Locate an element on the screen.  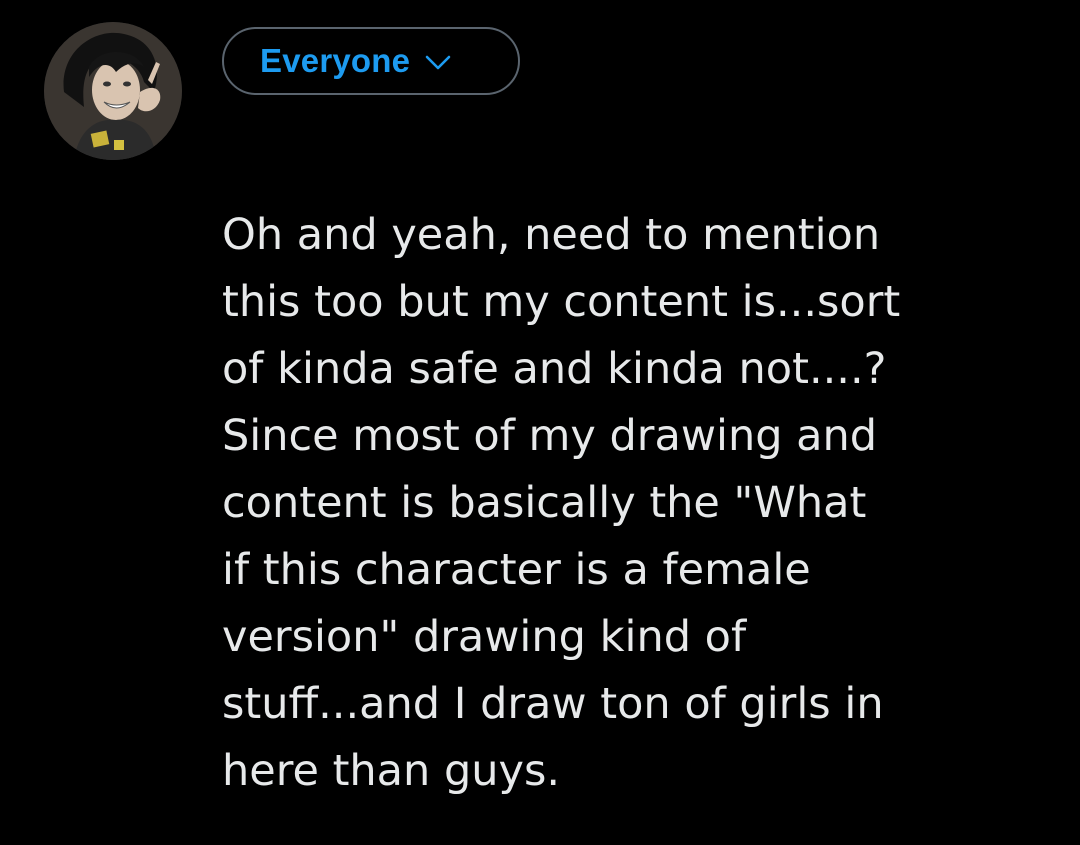
audience-selector-button: Everyone is located at coordinates (371, 61).